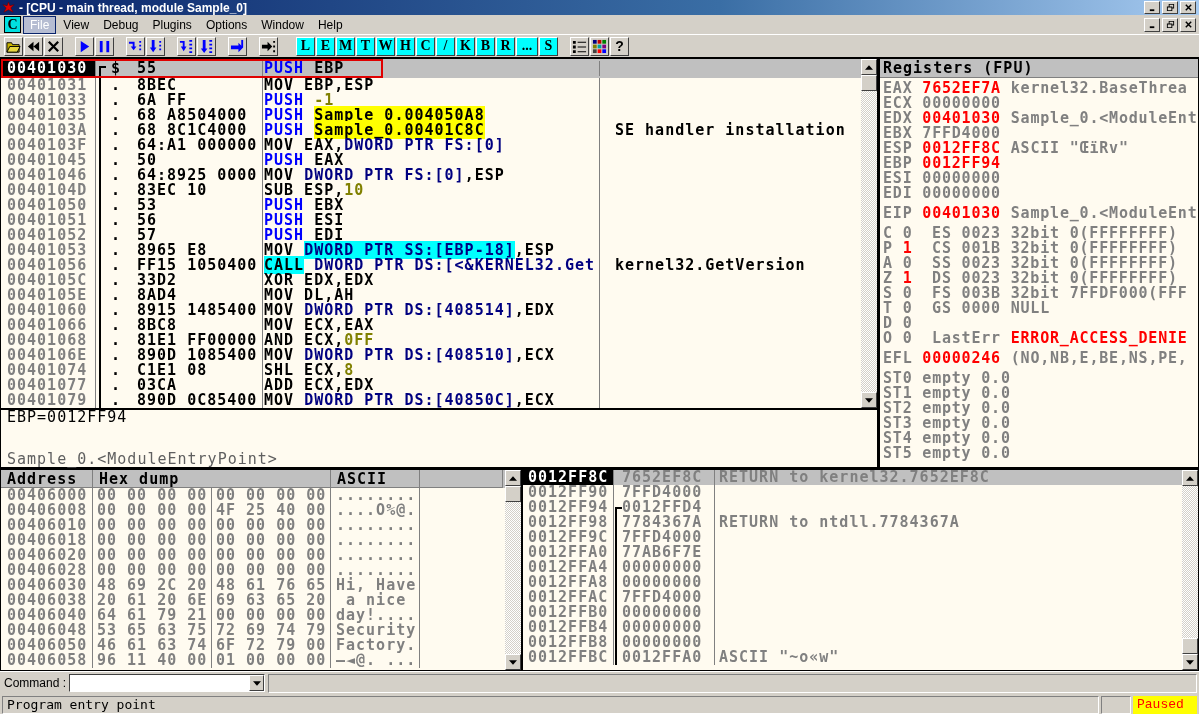 This screenshot has height=714, width=1199. Describe the element at coordinates (47, 540) in the screenshot. I see `dump-address: 00406018` at that location.